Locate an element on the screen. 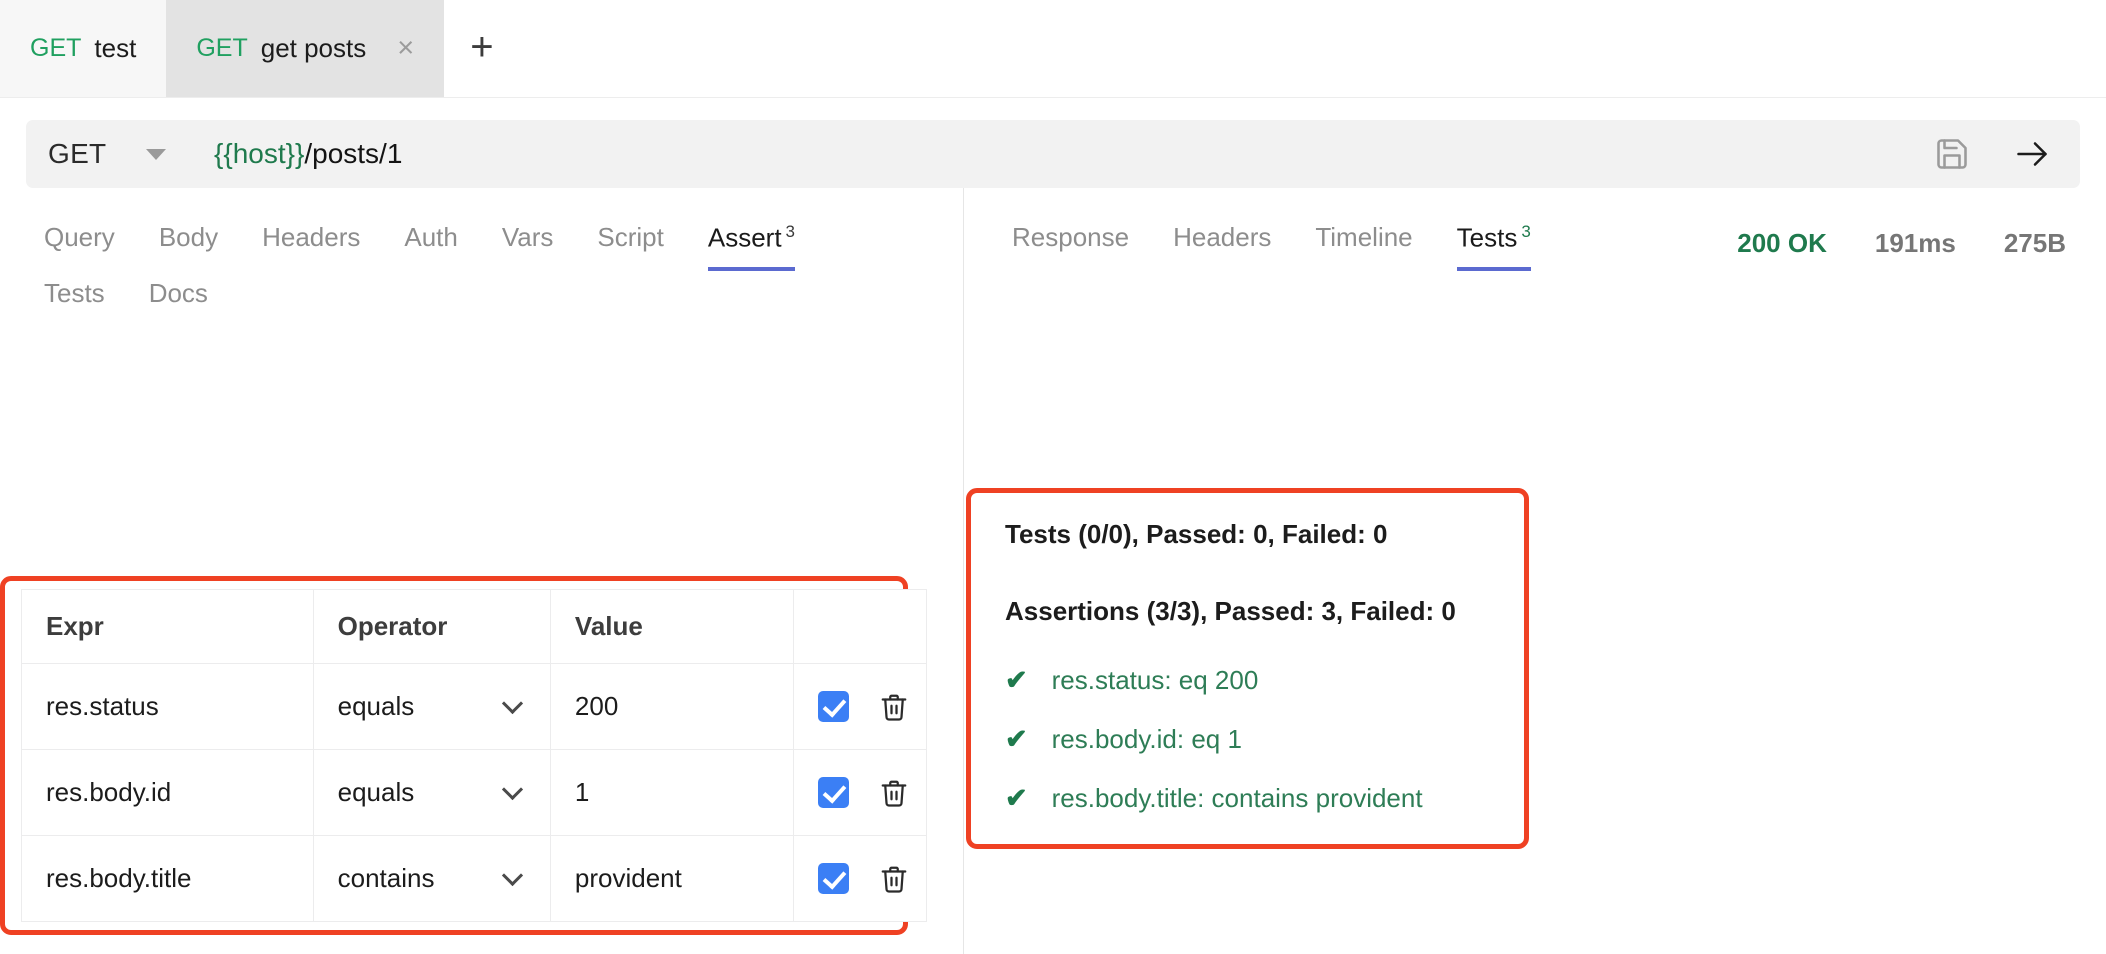  url-bar-actions is located at coordinates (1996, 154).